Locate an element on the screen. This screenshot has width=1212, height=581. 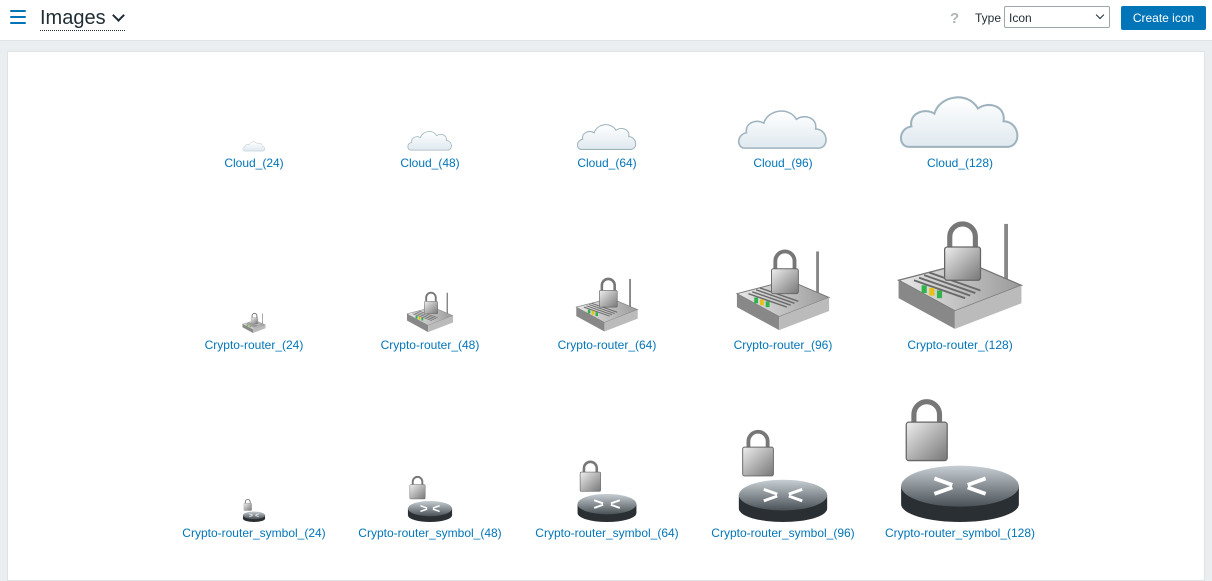
image-name-link: Crypto-router_(128) is located at coordinates (960, 345).